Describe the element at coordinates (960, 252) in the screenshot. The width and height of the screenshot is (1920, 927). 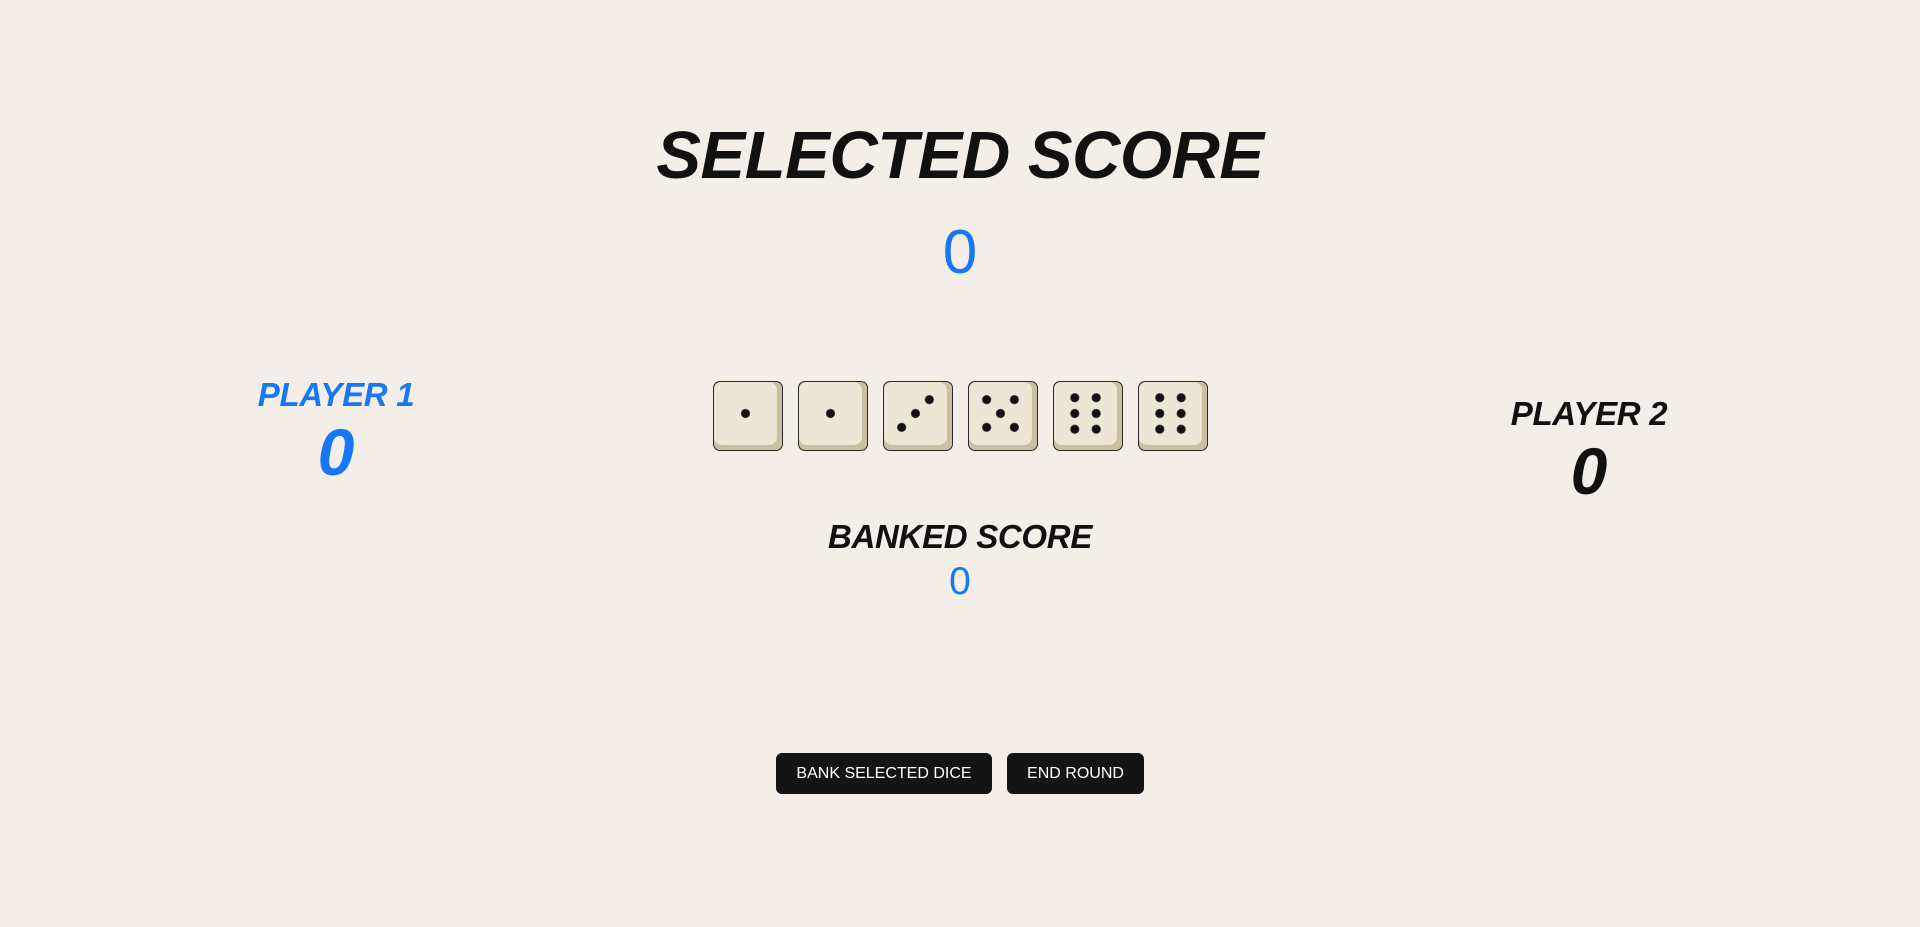
I see `selected-score-value: 0` at that location.